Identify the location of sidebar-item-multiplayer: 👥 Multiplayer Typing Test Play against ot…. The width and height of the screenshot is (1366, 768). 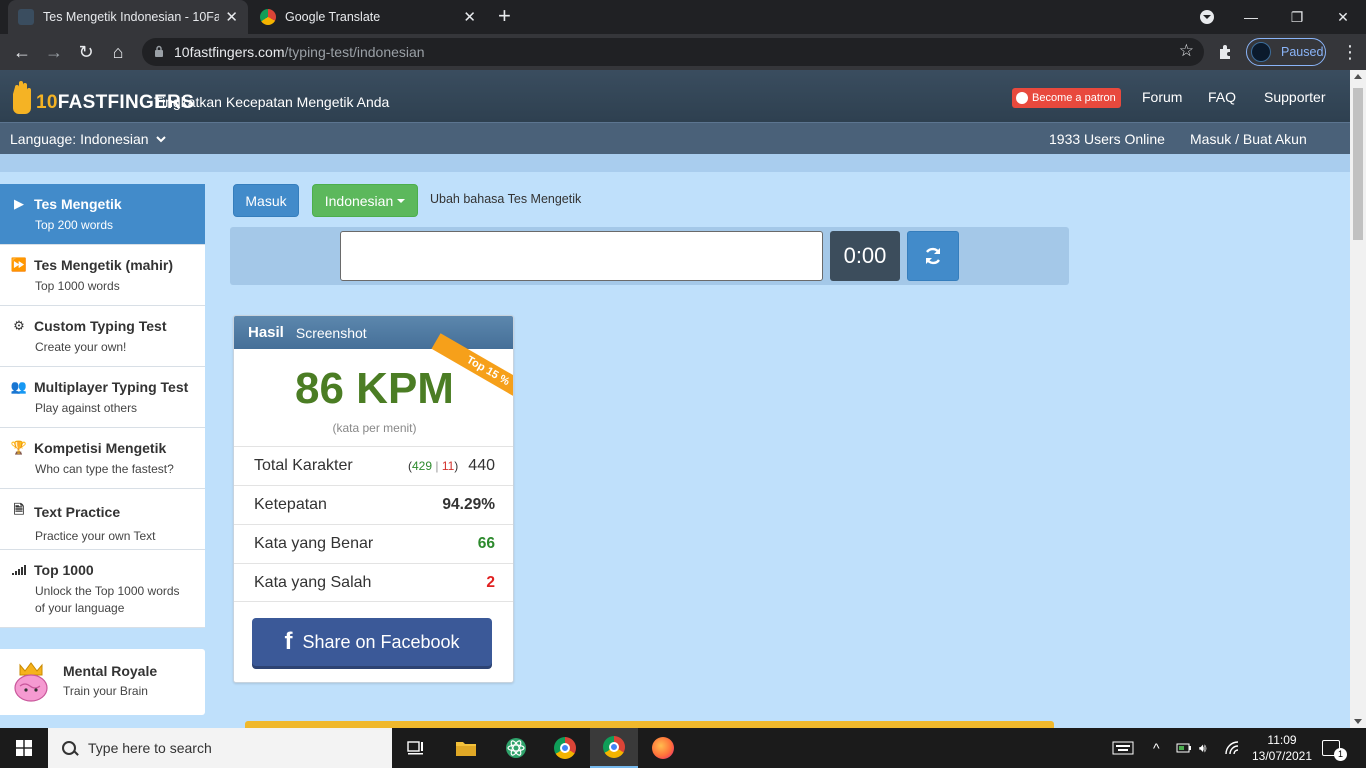
(102, 397).